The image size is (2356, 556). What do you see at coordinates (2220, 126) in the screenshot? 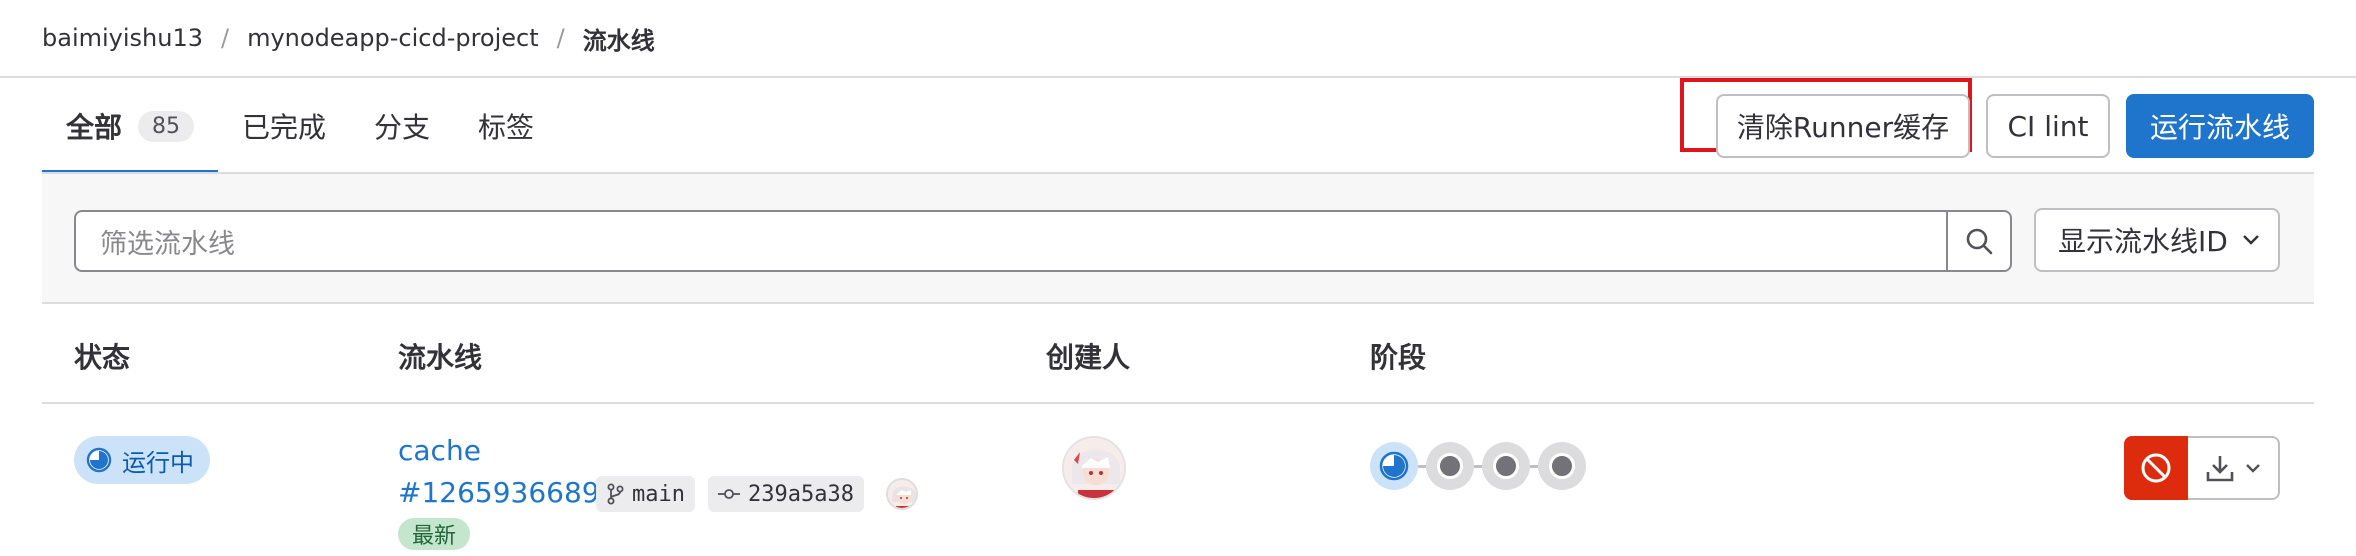
I see `run-pipeline-button: 运行流水线` at bounding box center [2220, 126].